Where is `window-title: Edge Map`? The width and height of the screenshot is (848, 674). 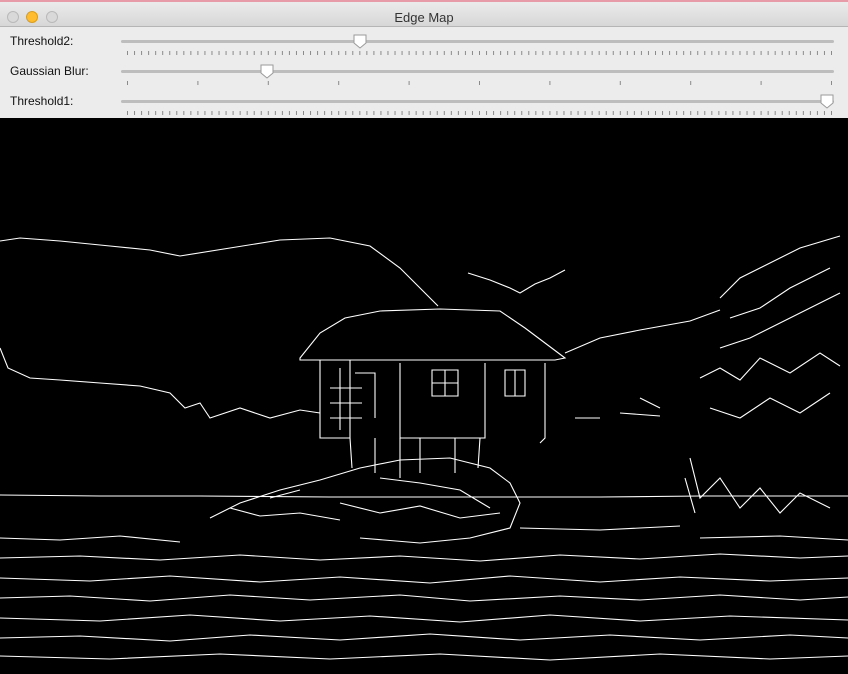
window-title: Edge Map is located at coordinates (424, 17).